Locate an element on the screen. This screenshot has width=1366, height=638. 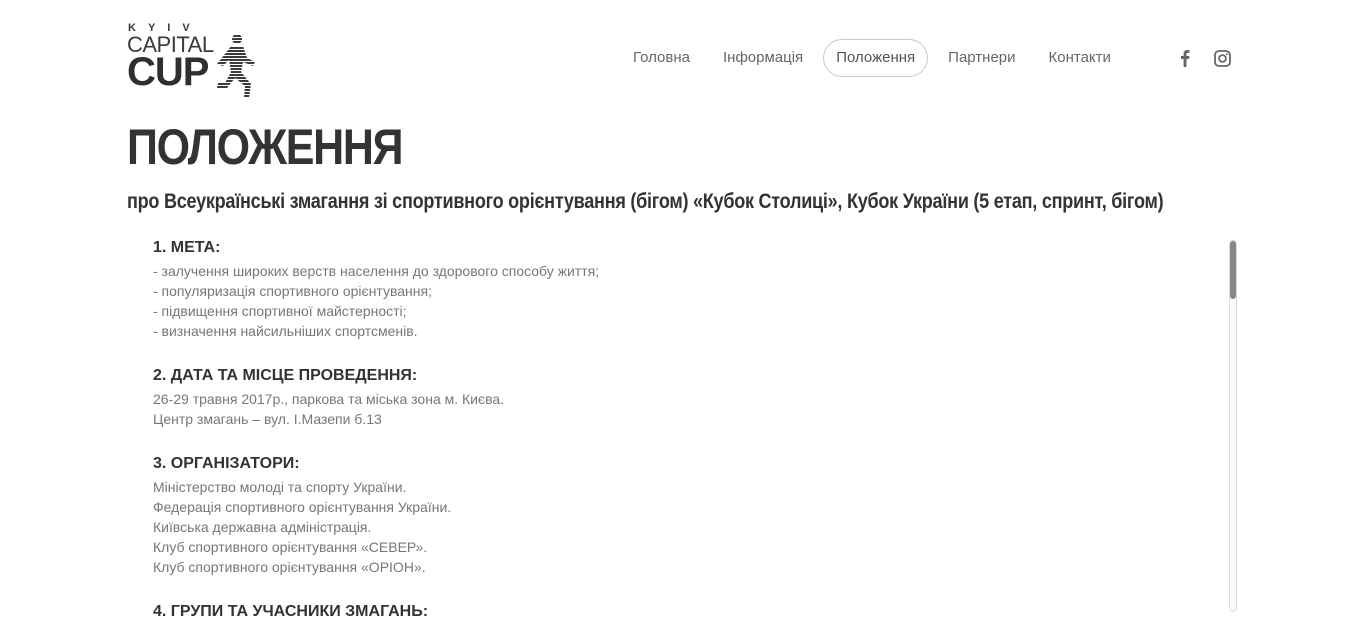
nav-item-contacts: Контакти is located at coordinates (1080, 58).